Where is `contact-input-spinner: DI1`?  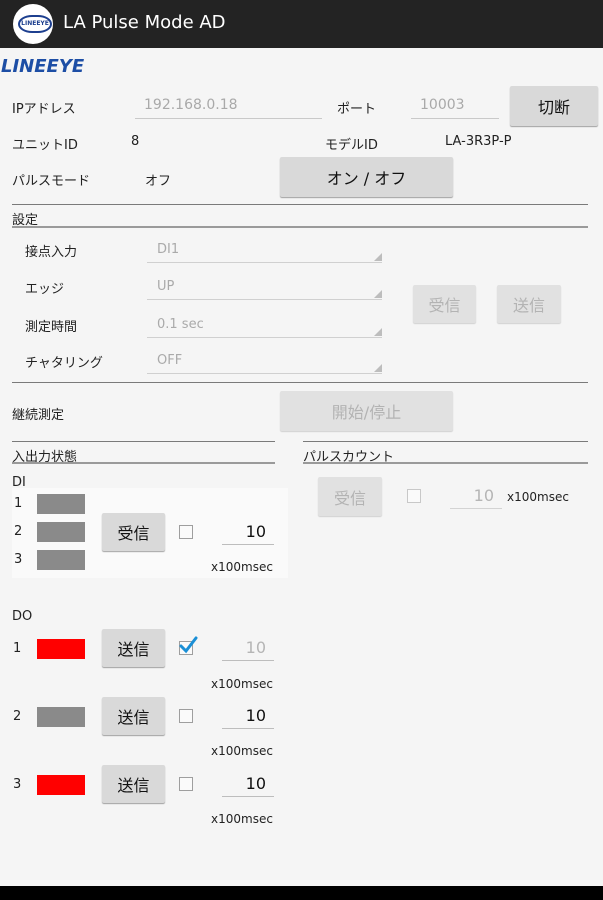 contact-input-spinner: DI1 is located at coordinates (264, 251).